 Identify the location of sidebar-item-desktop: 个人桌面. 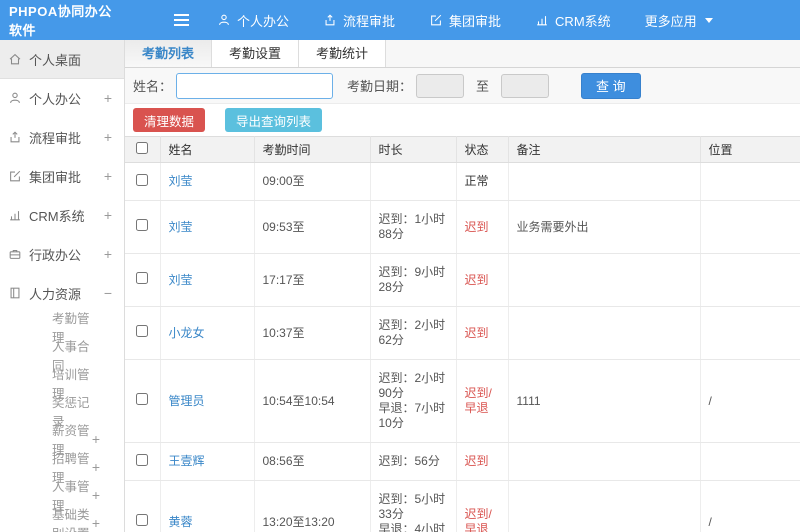
(62, 59).